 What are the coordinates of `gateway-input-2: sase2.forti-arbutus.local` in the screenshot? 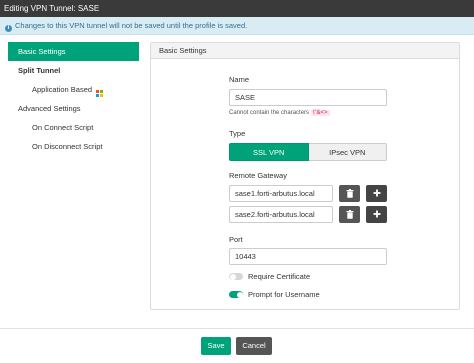 It's located at (281, 214).